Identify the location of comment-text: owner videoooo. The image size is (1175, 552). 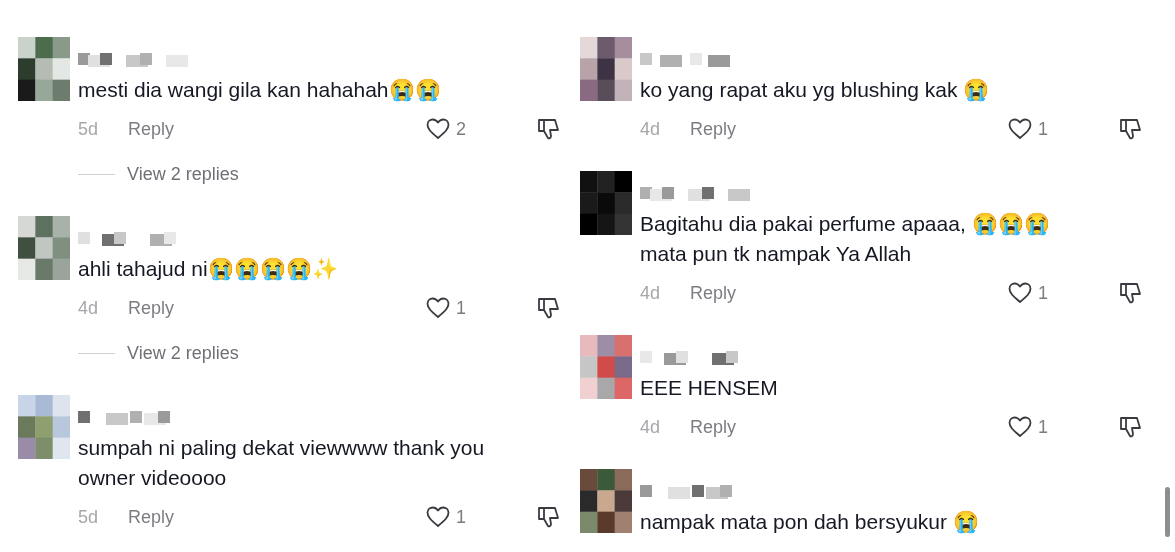
(153, 478).